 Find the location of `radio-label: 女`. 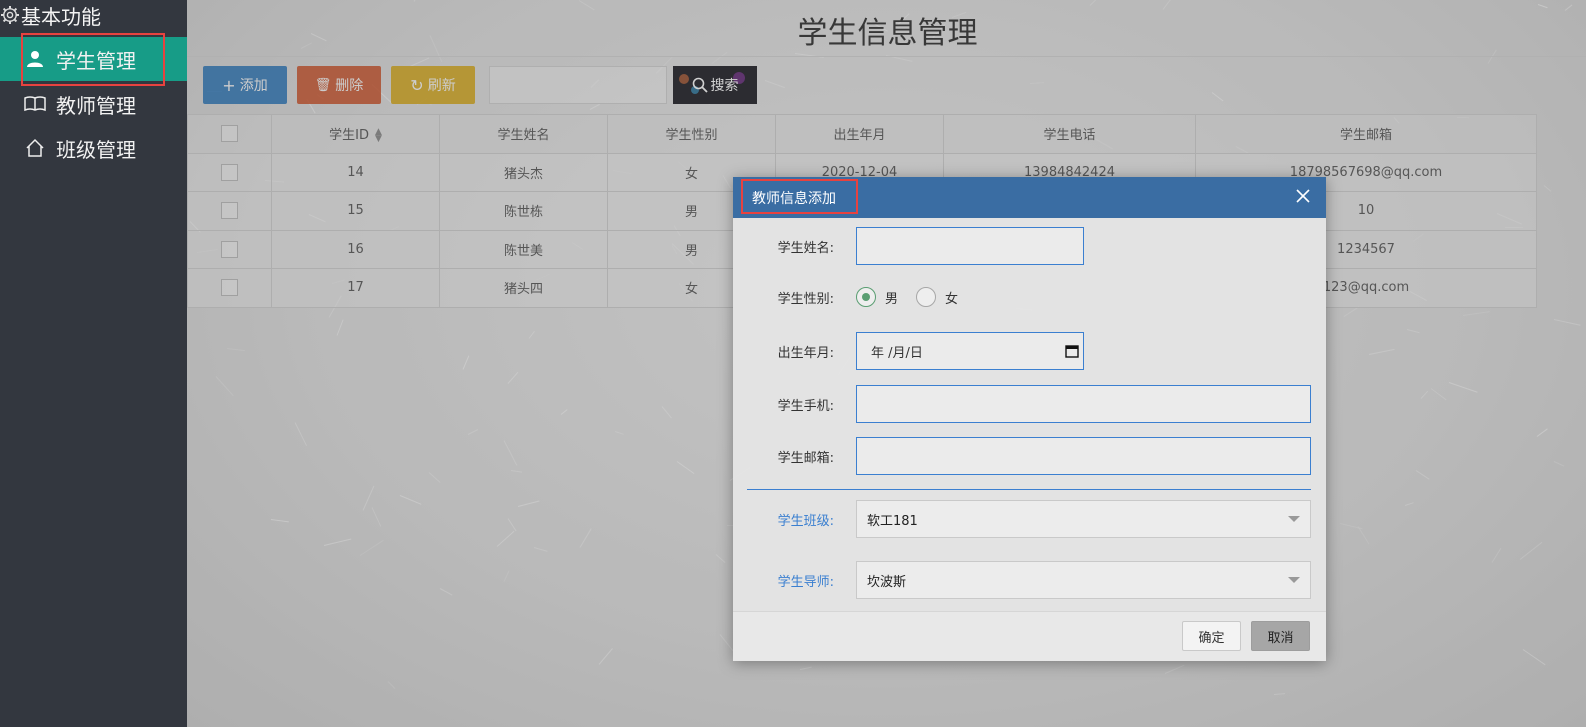

radio-label: 女 is located at coordinates (952, 299).